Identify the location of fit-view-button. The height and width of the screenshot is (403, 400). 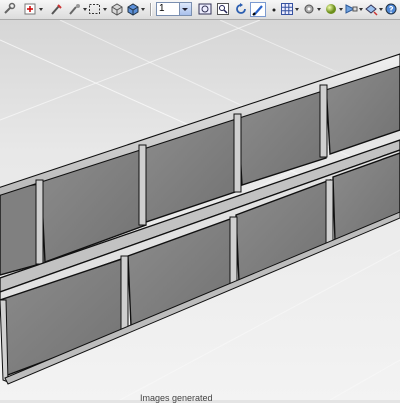
(205, 9).